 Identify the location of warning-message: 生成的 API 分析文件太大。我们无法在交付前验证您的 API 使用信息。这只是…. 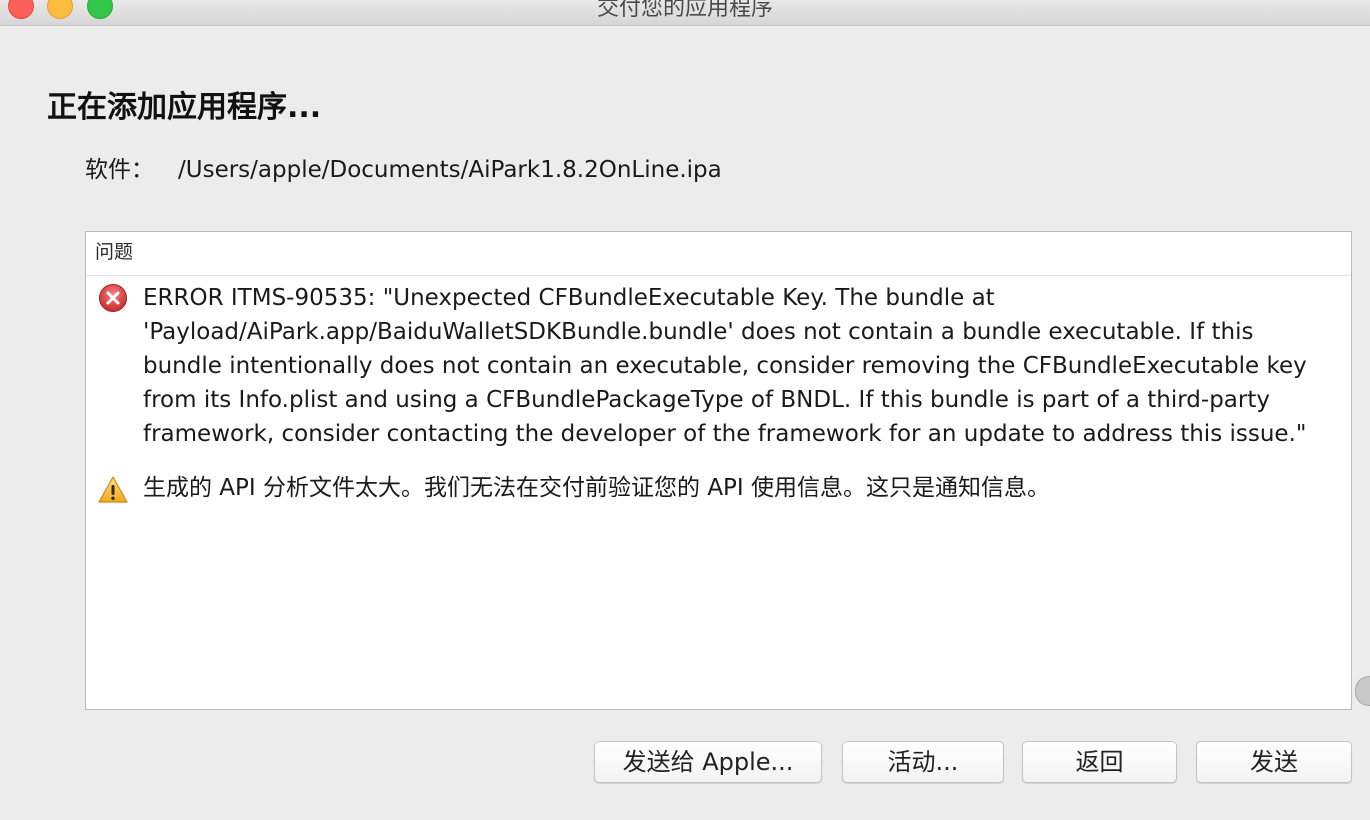
(597, 488).